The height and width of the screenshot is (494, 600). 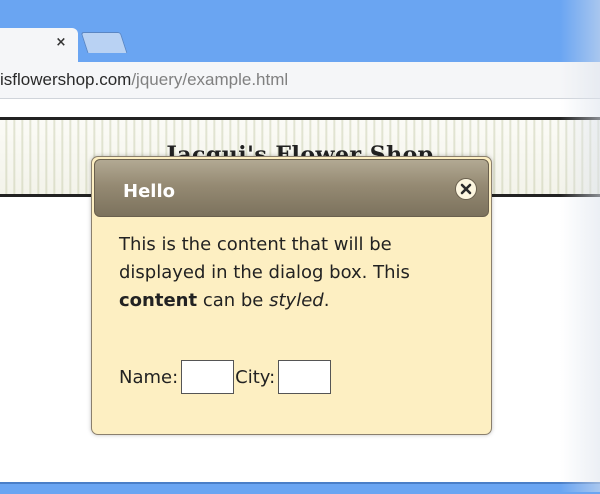 I want to click on dialog-form: Name: City:, so click(x=225, y=377).